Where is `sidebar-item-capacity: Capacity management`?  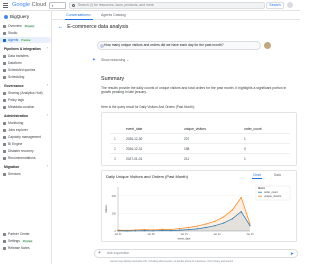
sidebar-item-capacity: Capacity management is located at coordinates (25, 137).